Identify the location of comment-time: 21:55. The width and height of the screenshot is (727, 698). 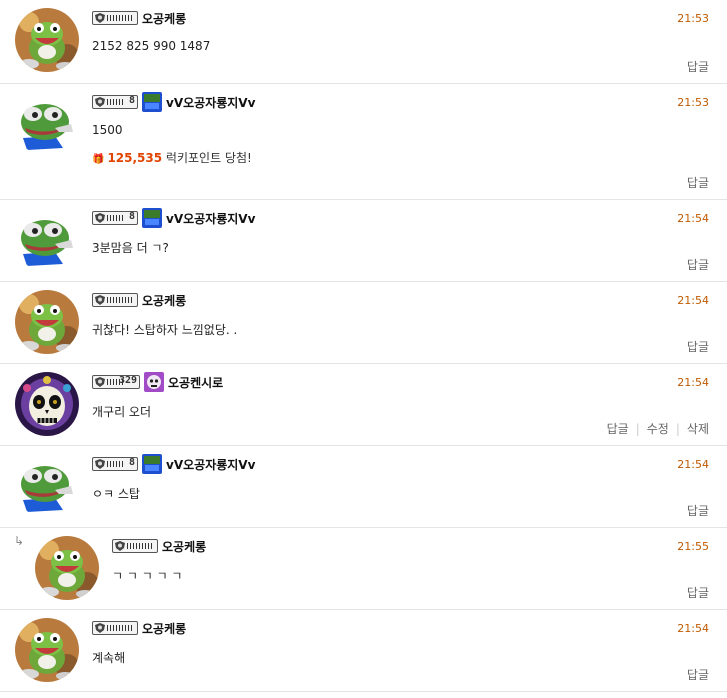
(693, 546).